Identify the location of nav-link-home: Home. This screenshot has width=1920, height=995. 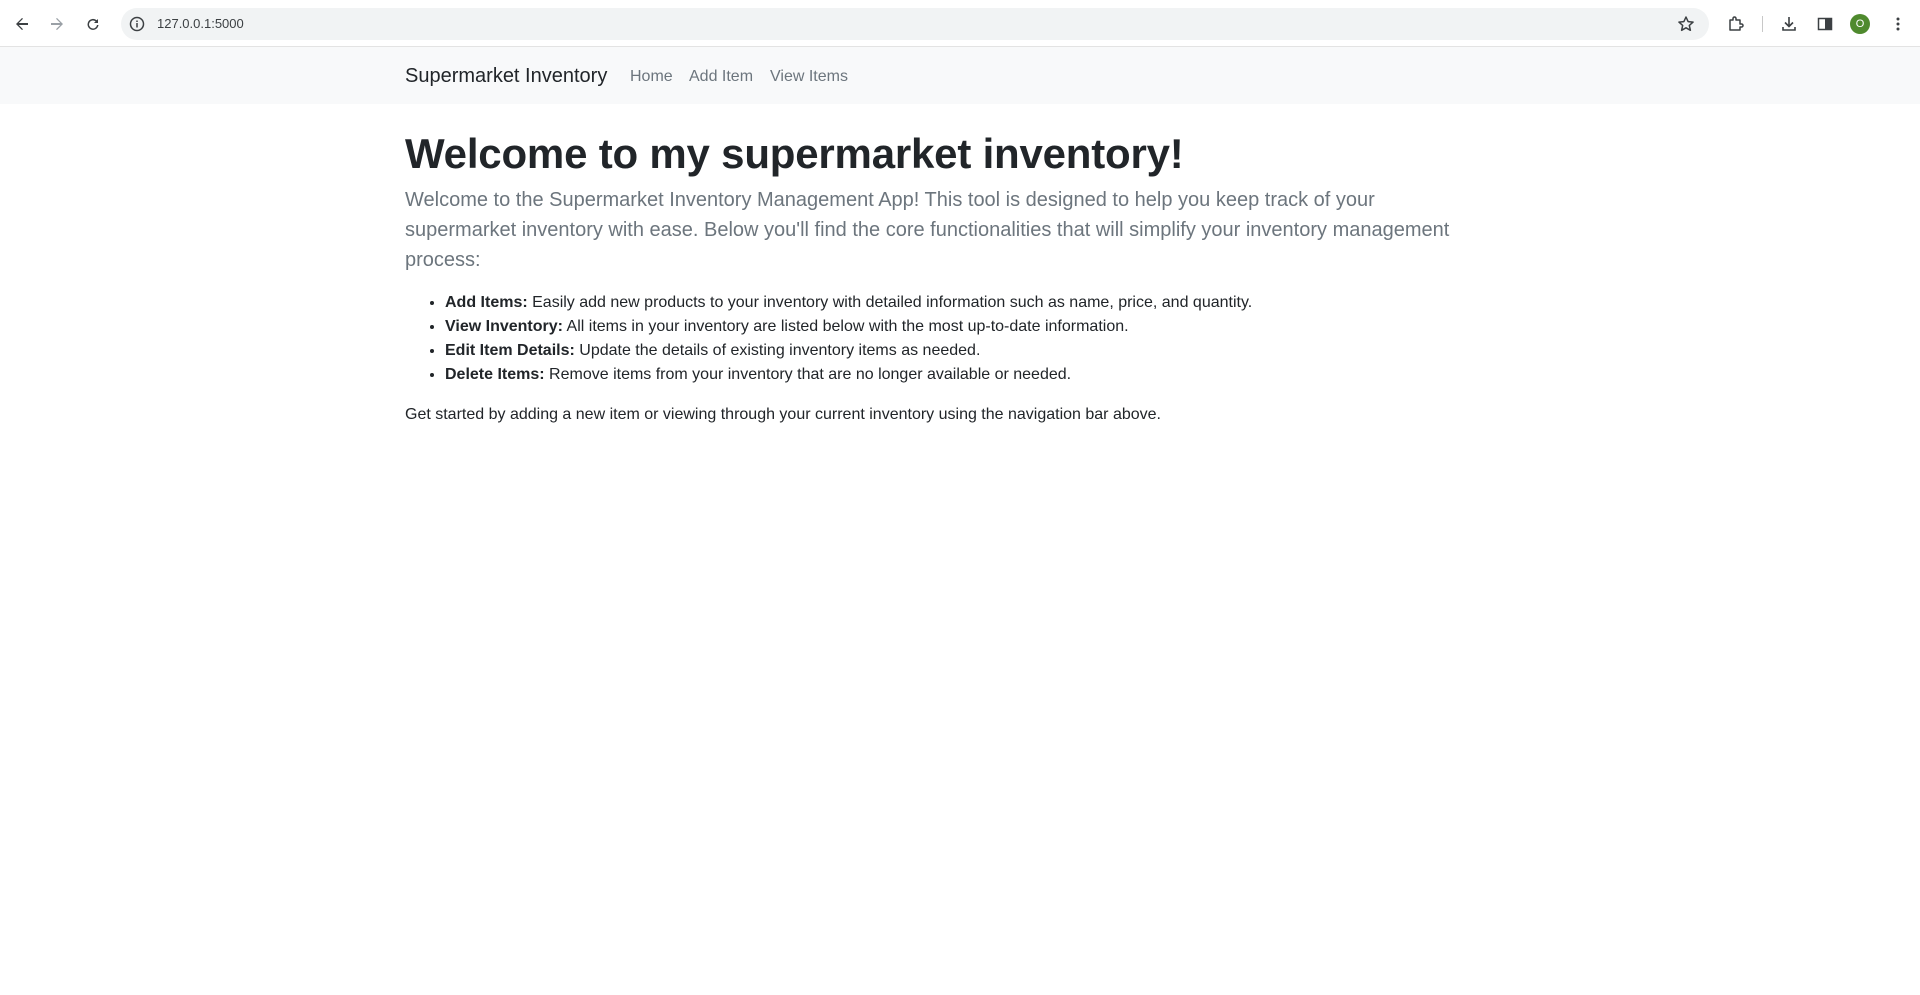
(651, 77).